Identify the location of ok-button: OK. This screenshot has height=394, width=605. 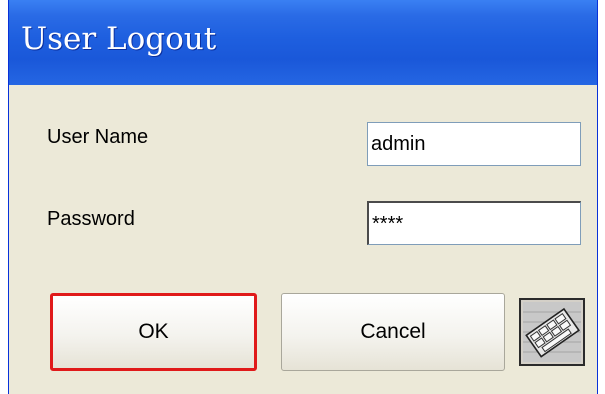
(153, 332).